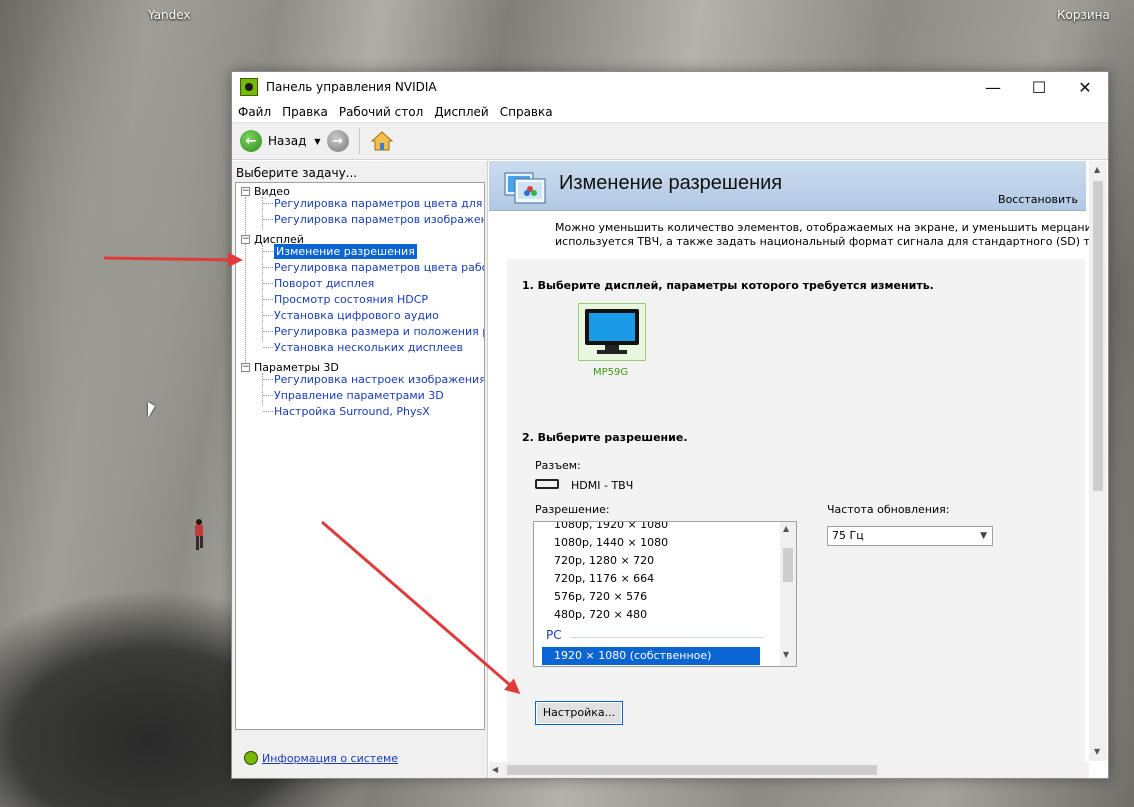 The height and width of the screenshot is (807, 1134). What do you see at coordinates (983, 536) in the screenshot?
I see `chevron-down-icon: ▼` at bounding box center [983, 536].